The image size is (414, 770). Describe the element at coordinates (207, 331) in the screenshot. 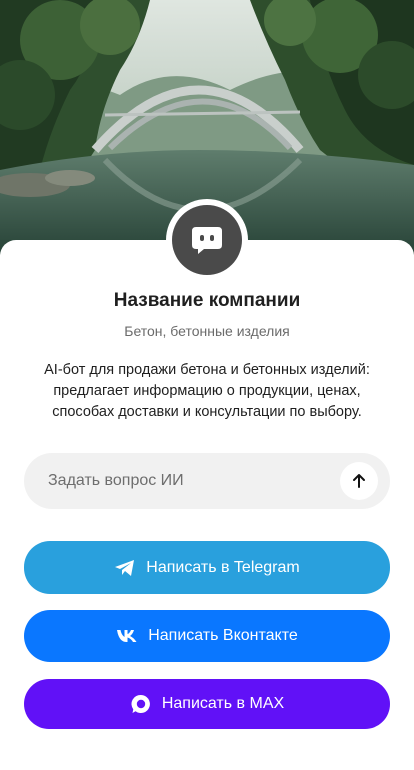

I see `company-subtitle: Бетон, бетонные изделия` at that location.